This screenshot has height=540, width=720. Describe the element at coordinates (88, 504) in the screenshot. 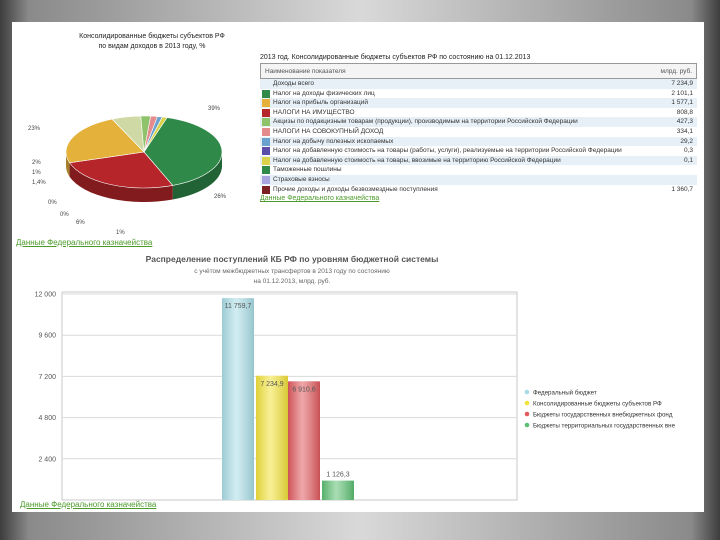

I see `bar-source-link: Данные Федерального казначейства` at that location.